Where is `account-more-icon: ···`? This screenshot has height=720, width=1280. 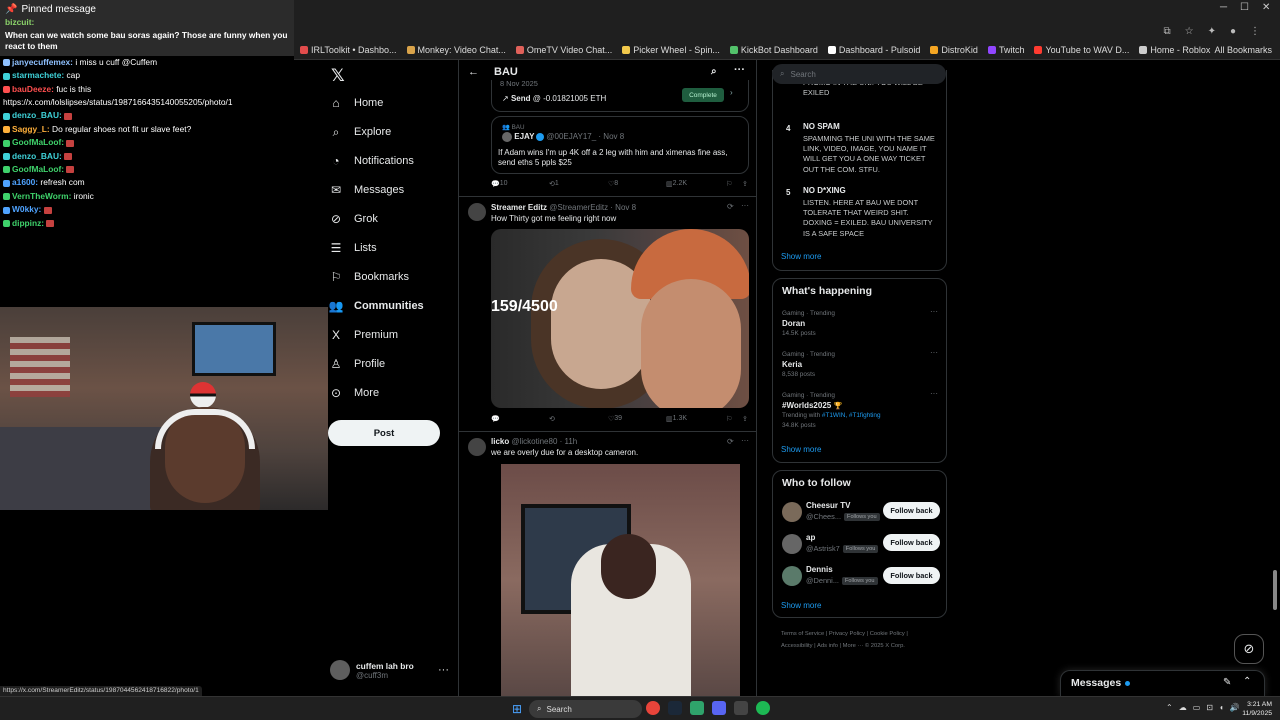
account-more-icon: ··· is located at coordinates (443, 670).